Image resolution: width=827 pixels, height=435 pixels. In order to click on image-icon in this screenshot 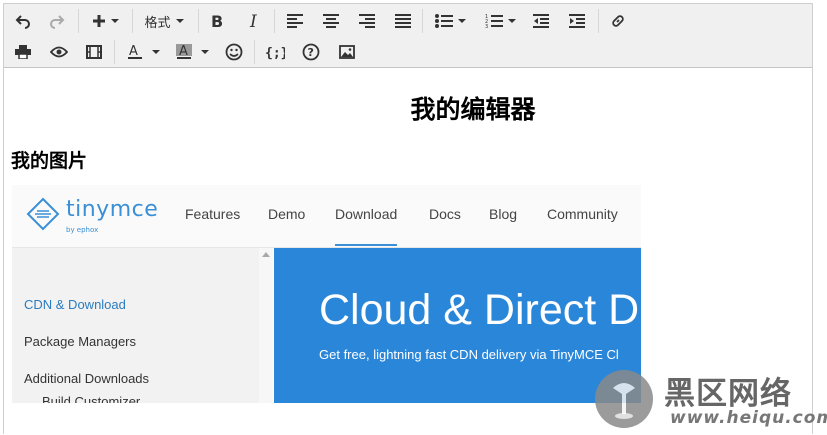, I will do `click(347, 52)`.